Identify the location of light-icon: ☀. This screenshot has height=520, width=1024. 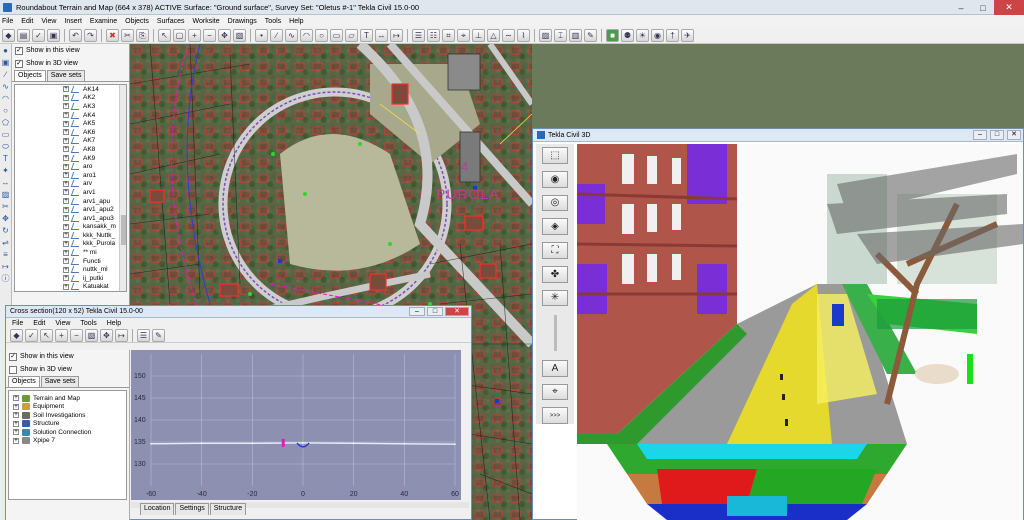
(642, 35).